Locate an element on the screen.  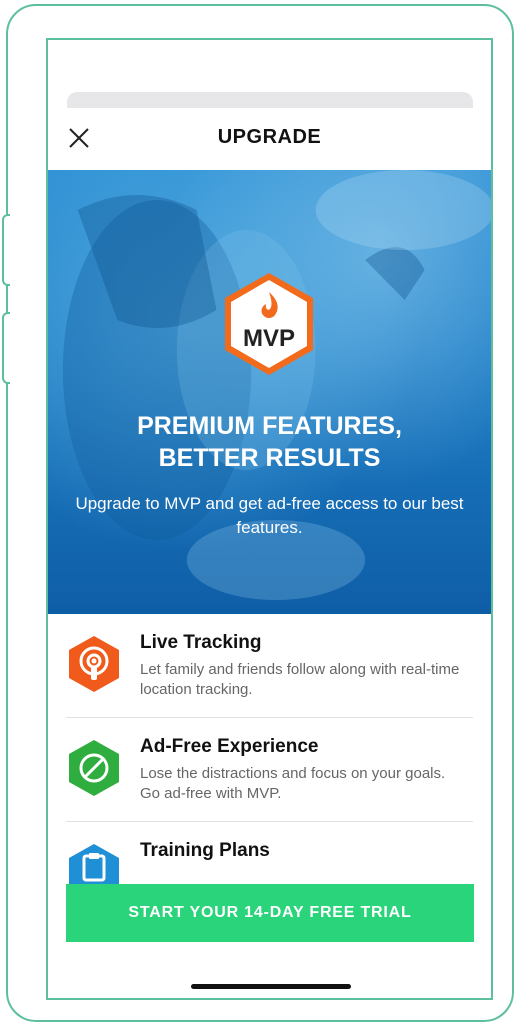
feature-title: Live Tracking is located at coordinates (201, 642).